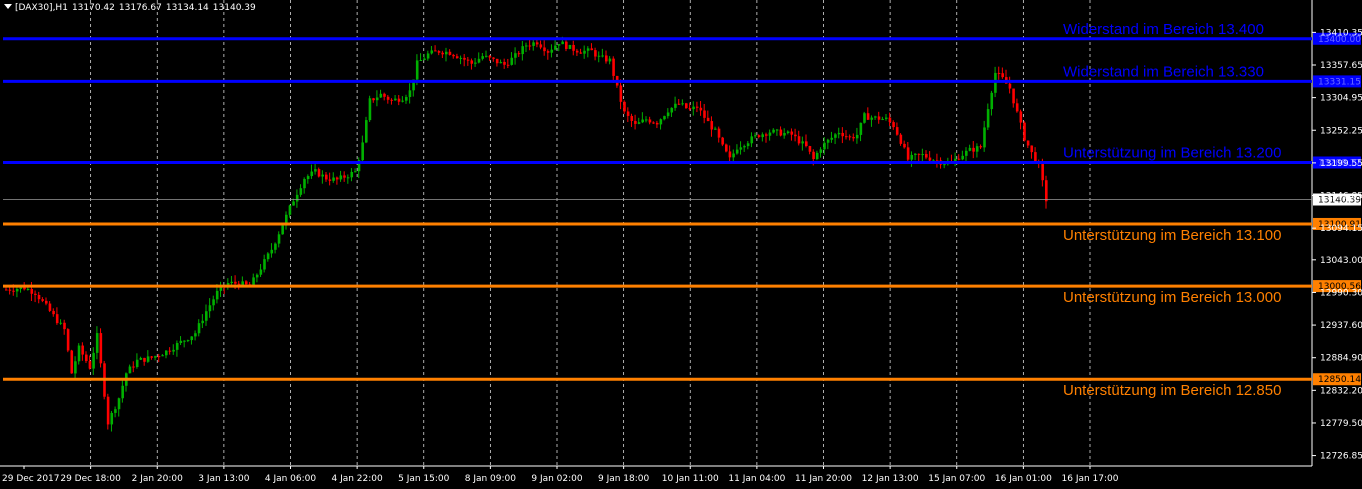 This screenshot has height=489, width=1362. What do you see at coordinates (890, 479) in the screenshot?
I see `time-tick-label: 12 Jan 13:00` at bounding box center [890, 479].